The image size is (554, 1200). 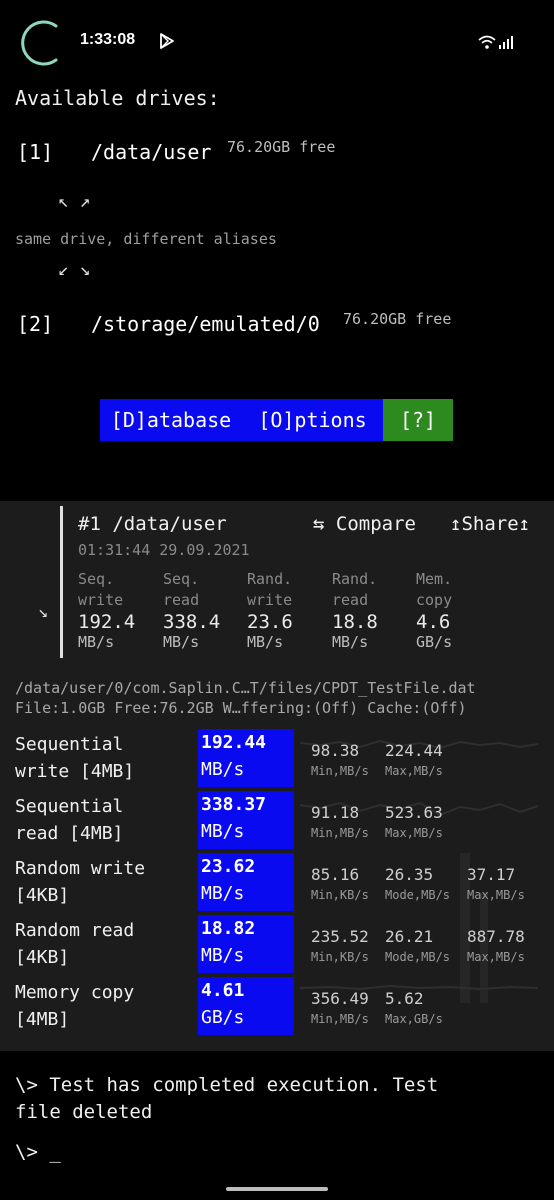 I want to click on result-title: #1 /data/user, so click(x=152, y=524).